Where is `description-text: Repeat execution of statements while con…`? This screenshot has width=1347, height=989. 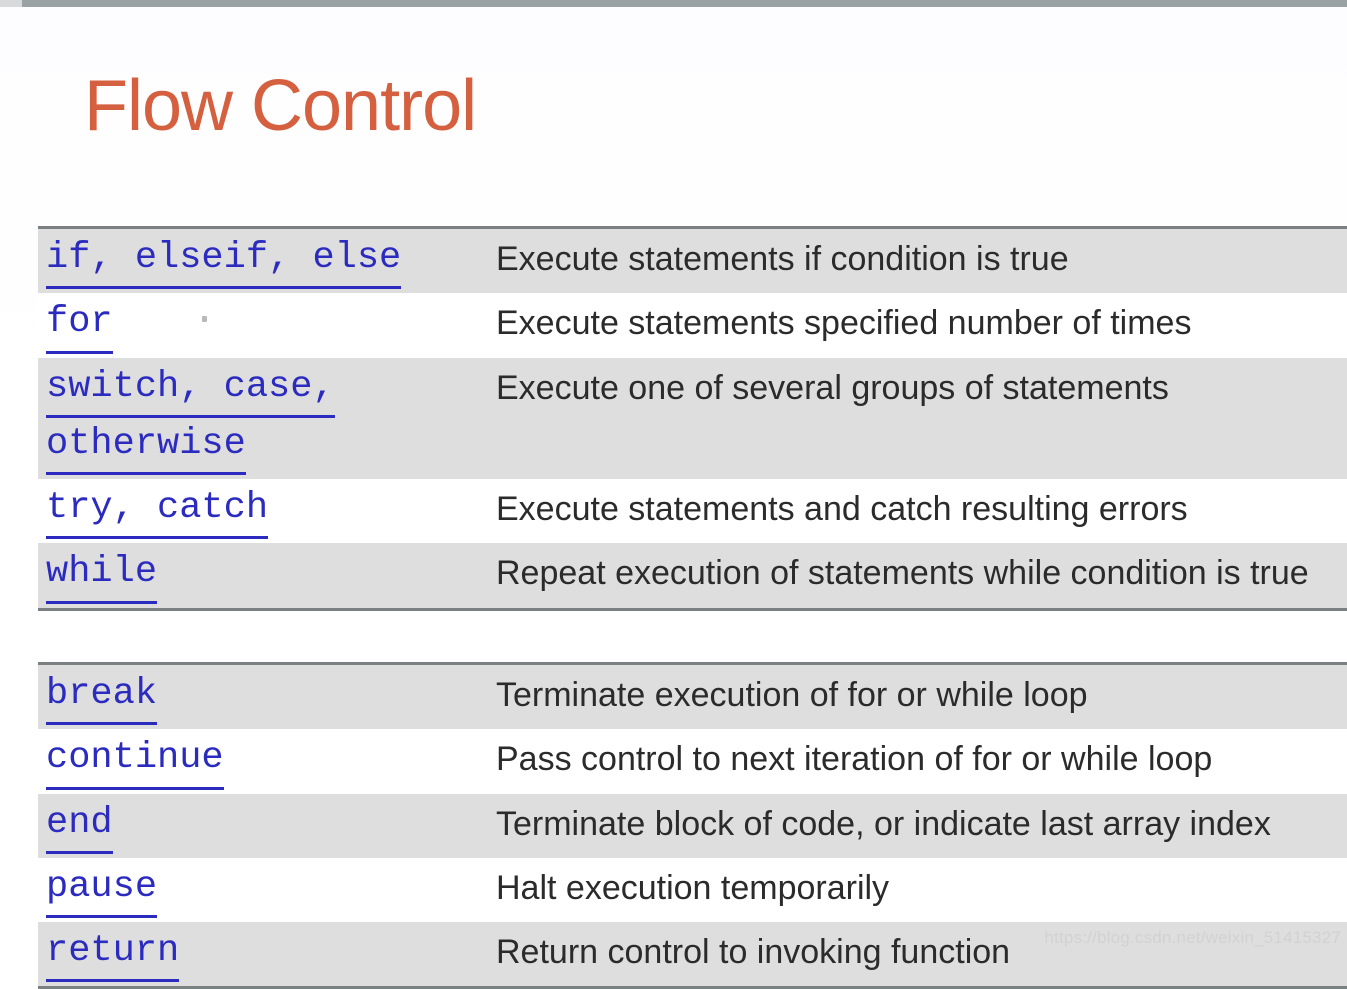
description-text: Repeat execution of statements while con… is located at coordinates (902, 573).